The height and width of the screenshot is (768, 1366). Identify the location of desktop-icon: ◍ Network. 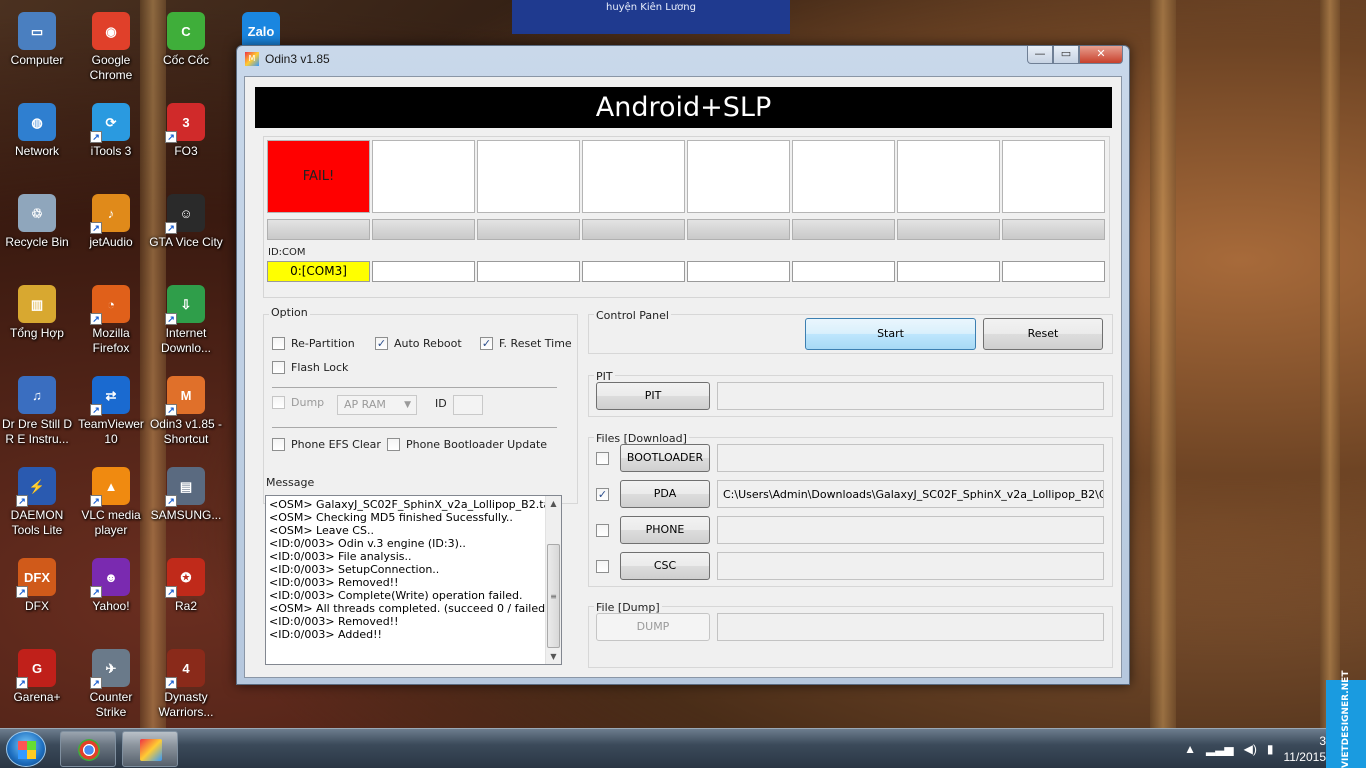
(37, 128).